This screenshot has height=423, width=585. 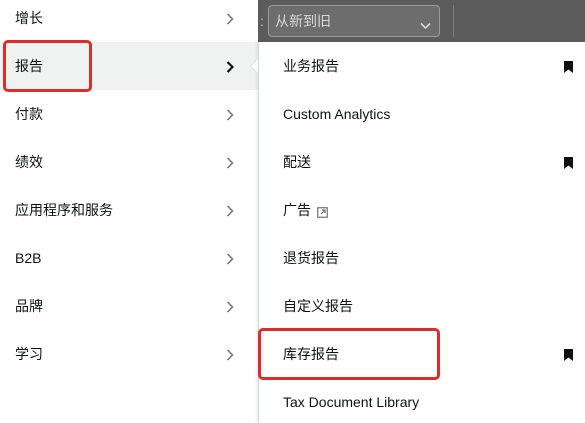 I want to click on submenu-item-label: 自定义报告, so click(x=318, y=306).